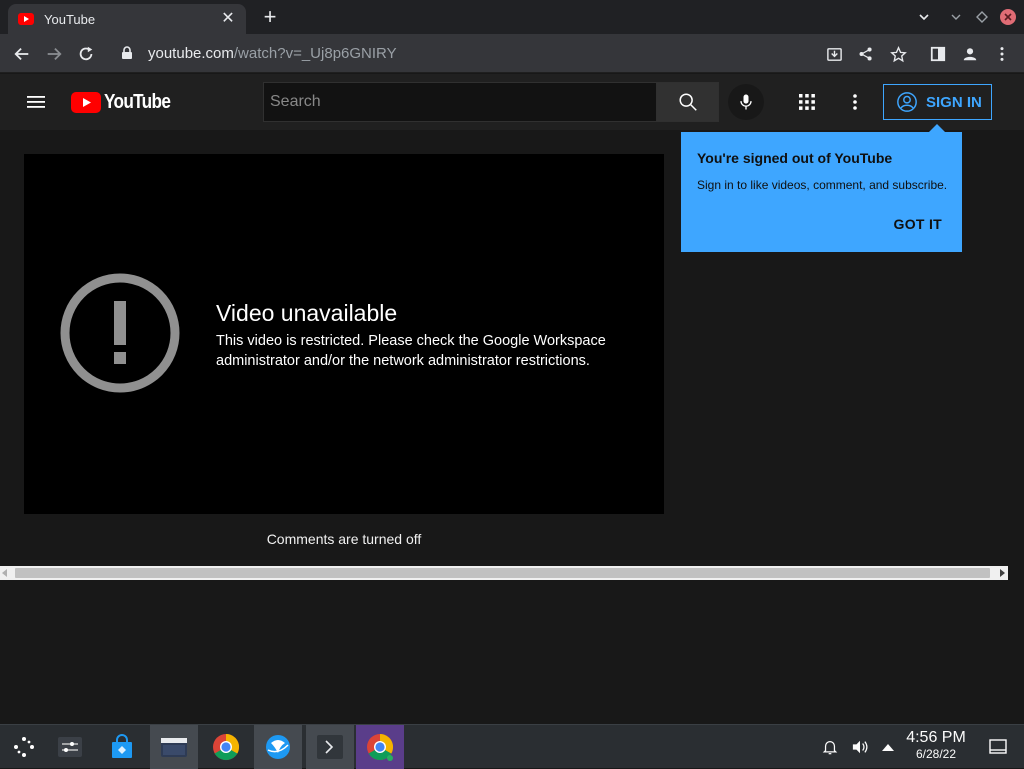 This screenshot has height=769, width=1024. I want to click on back-arrow-icon, so click(22, 54).